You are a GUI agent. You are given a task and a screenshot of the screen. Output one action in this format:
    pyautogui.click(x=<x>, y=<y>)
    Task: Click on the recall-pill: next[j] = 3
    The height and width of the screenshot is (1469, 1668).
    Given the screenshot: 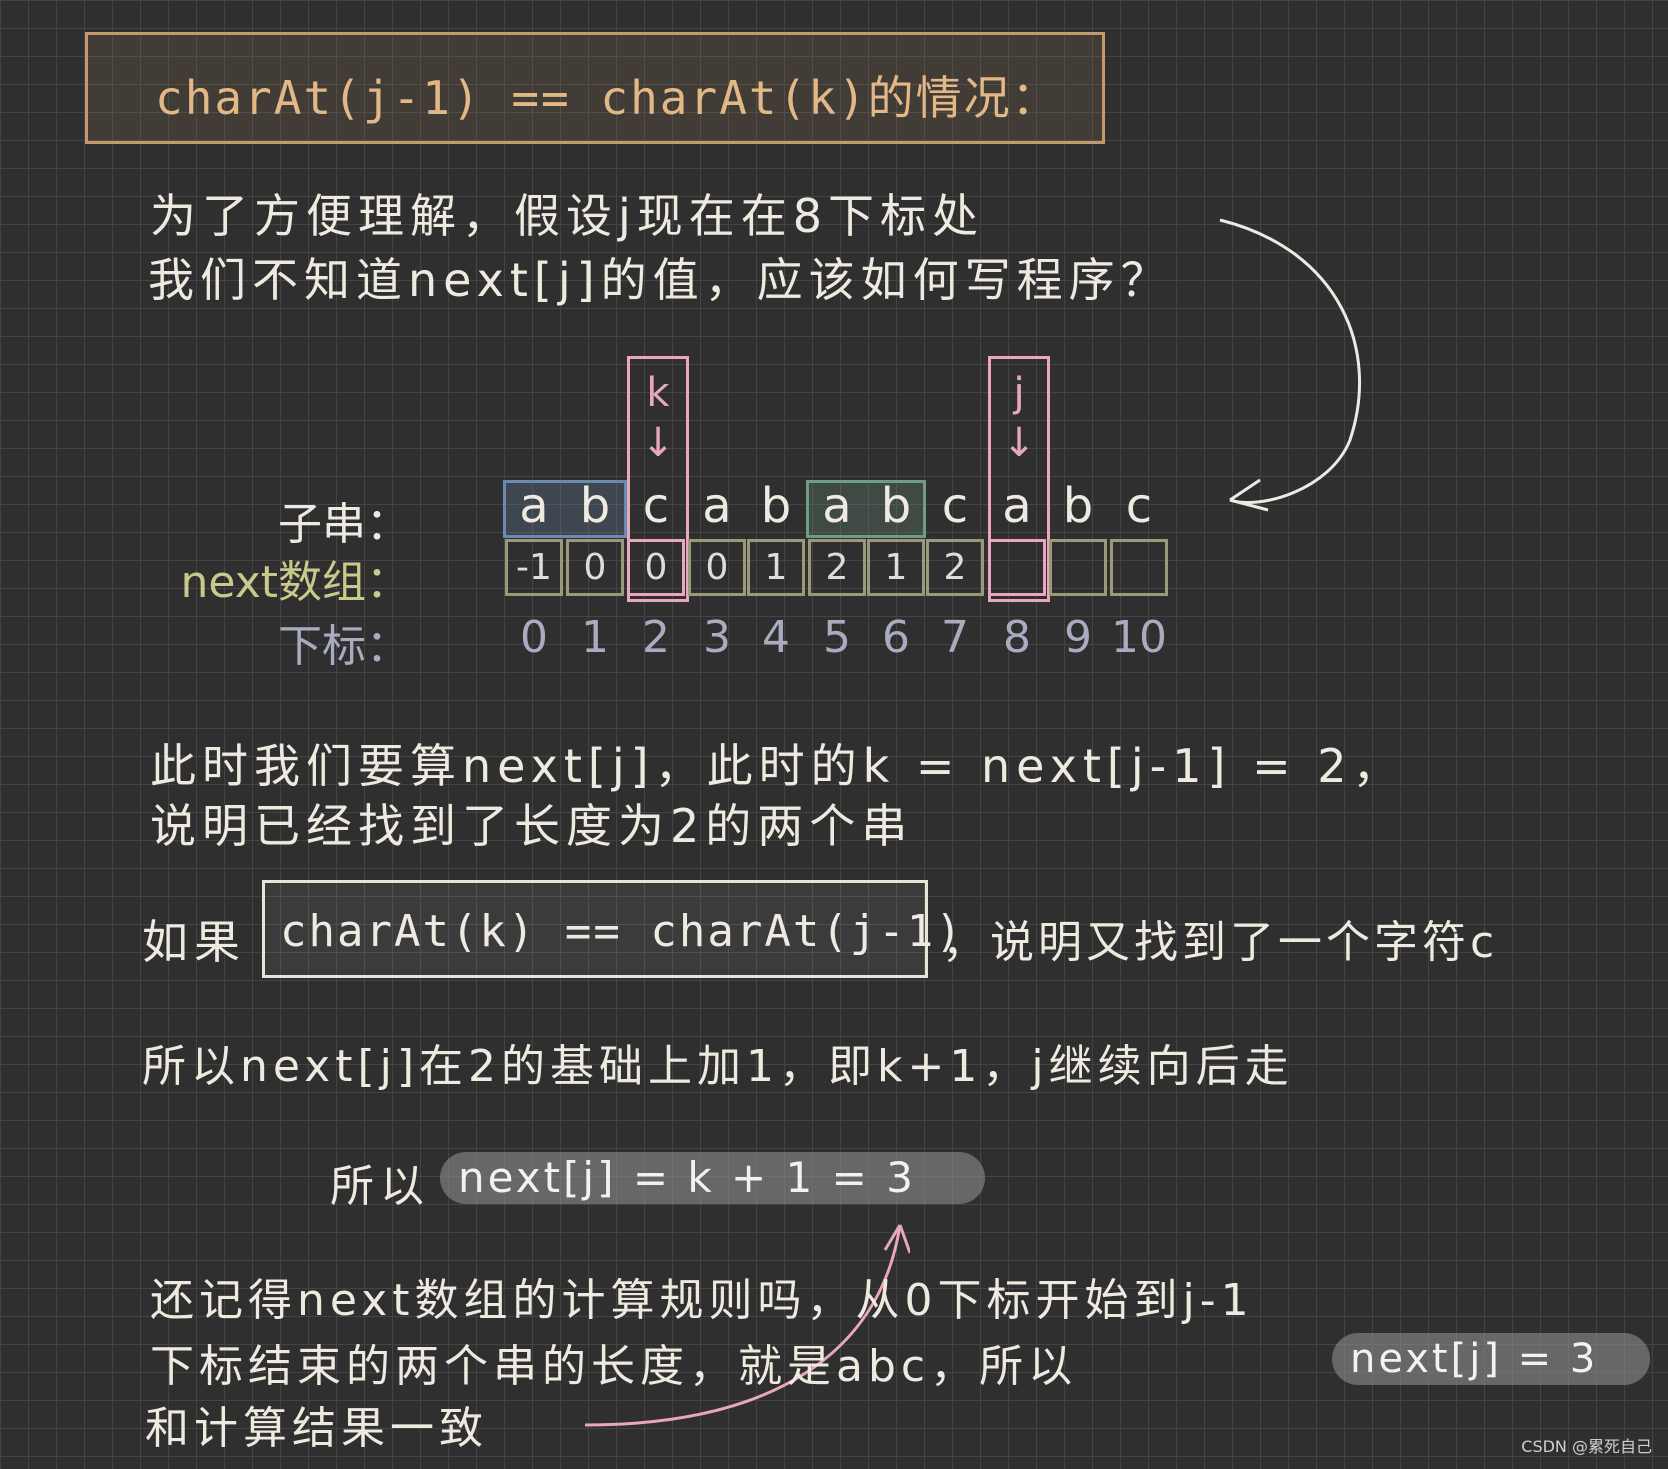 What is the action you would take?
    pyautogui.click(x=1491, y=1359)
    